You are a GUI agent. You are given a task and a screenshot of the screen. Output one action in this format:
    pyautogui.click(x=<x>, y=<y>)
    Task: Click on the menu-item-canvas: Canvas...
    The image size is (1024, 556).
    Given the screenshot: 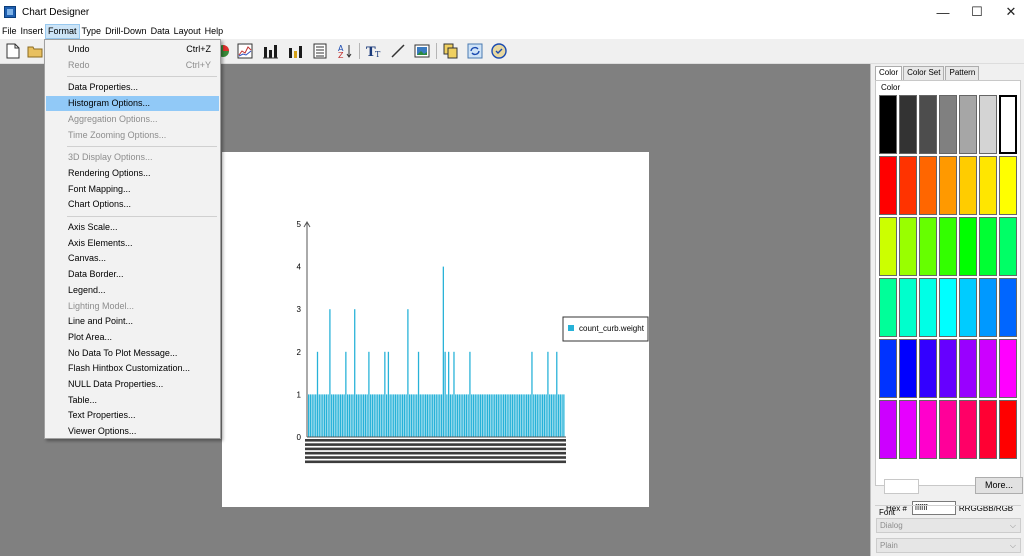 What is the action you would take?
    pyautogui.click(x=132, y=258)
    